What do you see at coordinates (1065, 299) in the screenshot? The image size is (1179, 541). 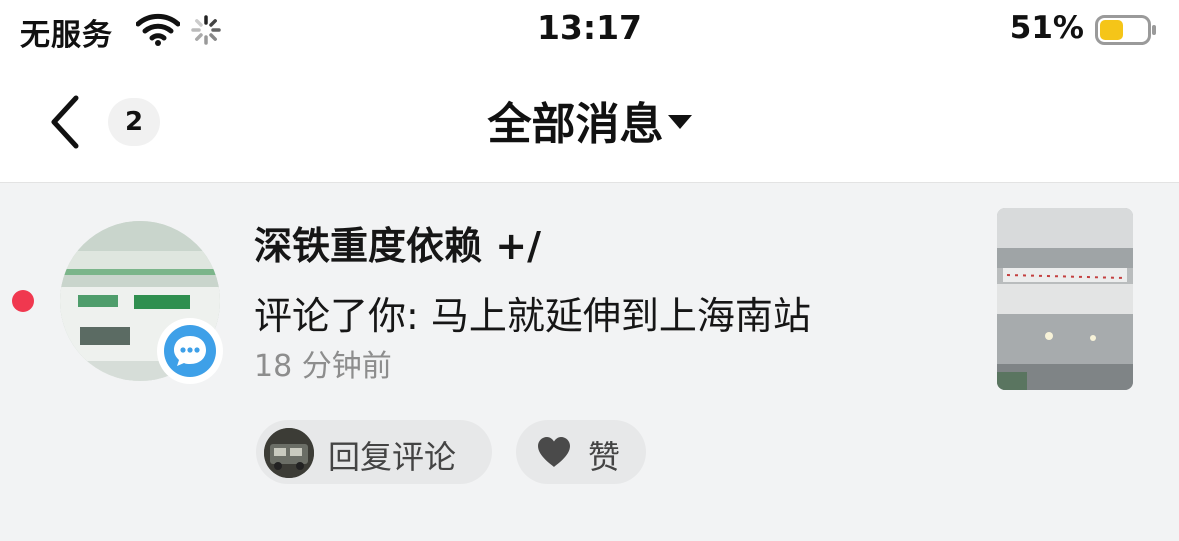 I see `post-thumbnail` at bounding box center [1065, 299].